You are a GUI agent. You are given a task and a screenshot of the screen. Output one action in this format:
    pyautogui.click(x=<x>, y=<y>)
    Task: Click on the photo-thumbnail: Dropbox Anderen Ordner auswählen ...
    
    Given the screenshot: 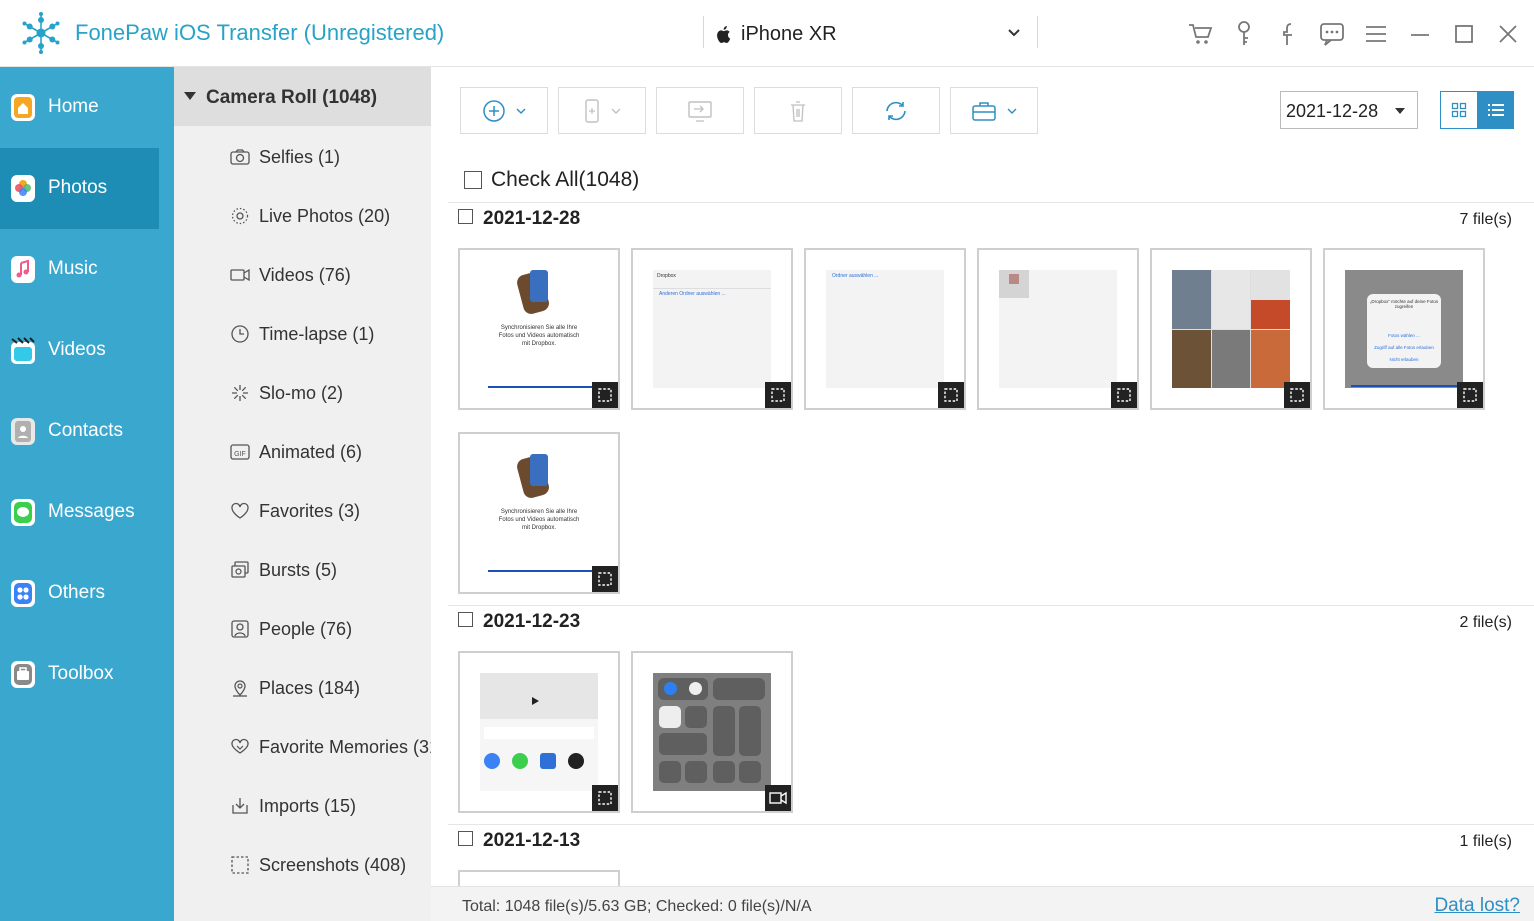 What is the action you would take?
    pyautogui.click(x=712, y=329)
    